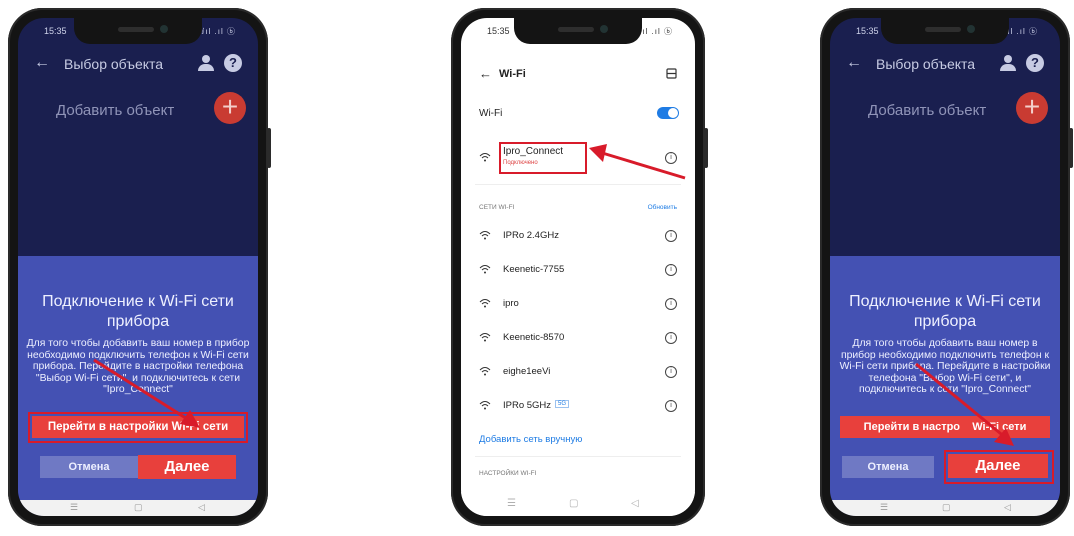 This screenshot has height=536, width=1074. Describe the element at coordinates (578, 405) in the screenshot. I see `network-row: IPRo 5GHz 5G i` at that location.